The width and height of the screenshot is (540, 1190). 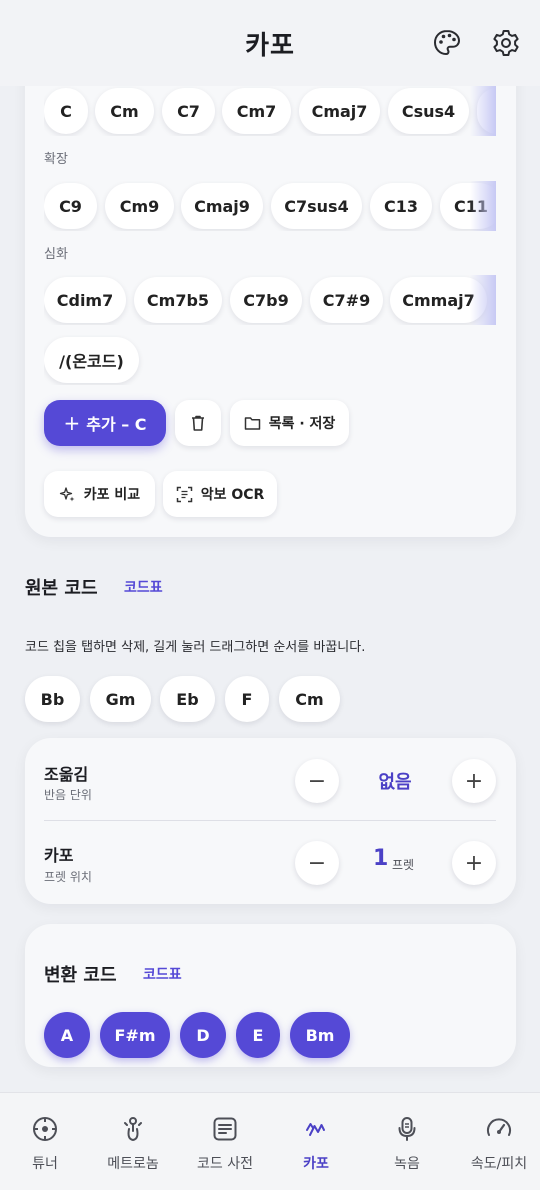 I want to click on sparkles-icon, so click(x=67, y=493).